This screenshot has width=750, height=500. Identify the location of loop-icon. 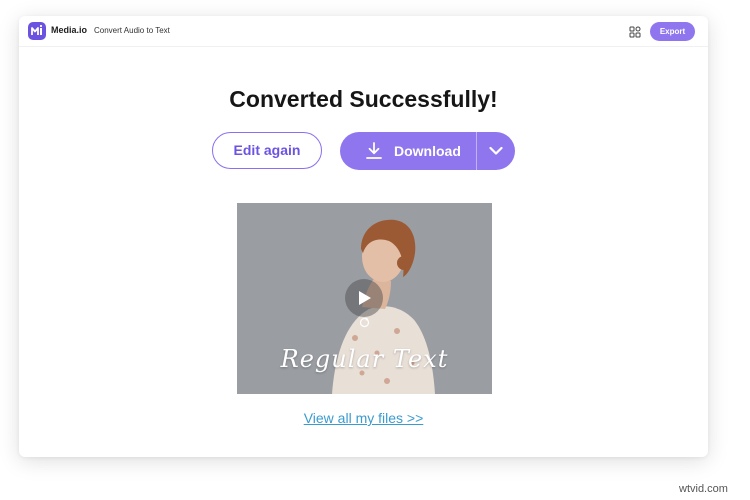
(364, 324).